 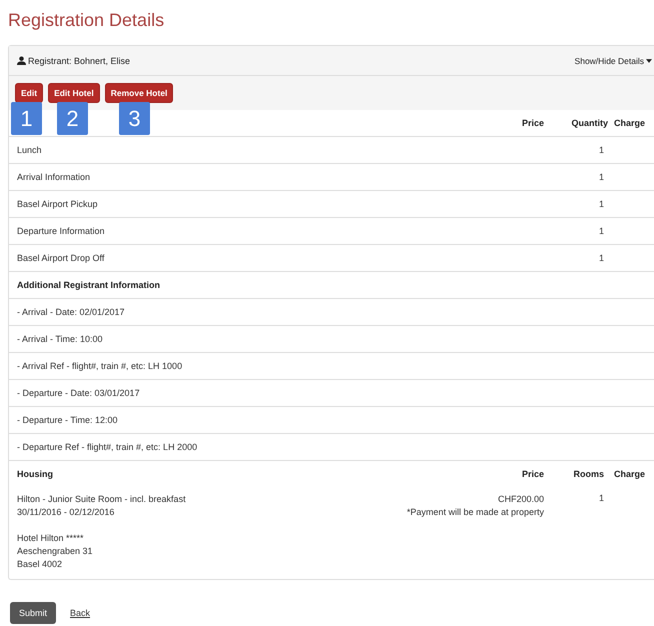 What do you see at coordinates (475, 512) in the screenshot?
I see `payment-note: *Payment will be made at property` at bounding box center [475, 512].